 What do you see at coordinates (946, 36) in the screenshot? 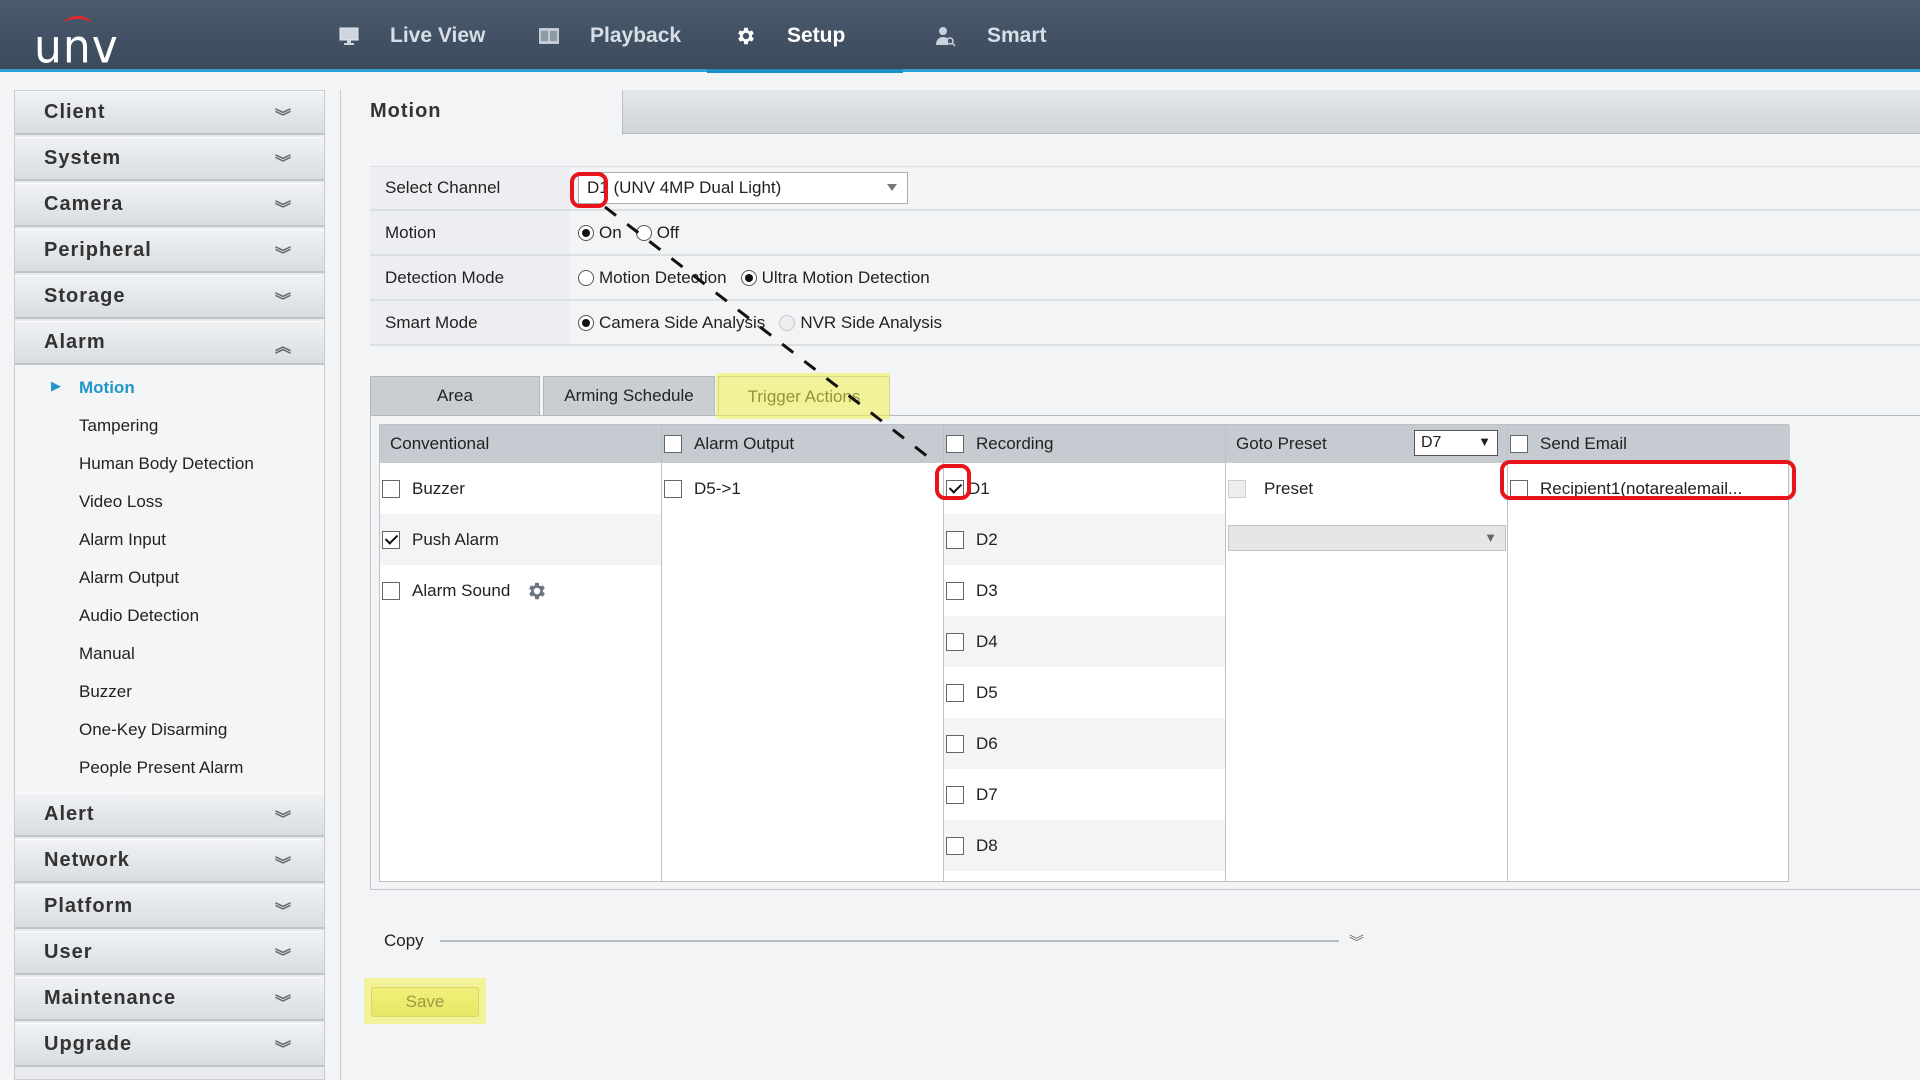
I see `person-search-icon` at bounding box center [946, 36].